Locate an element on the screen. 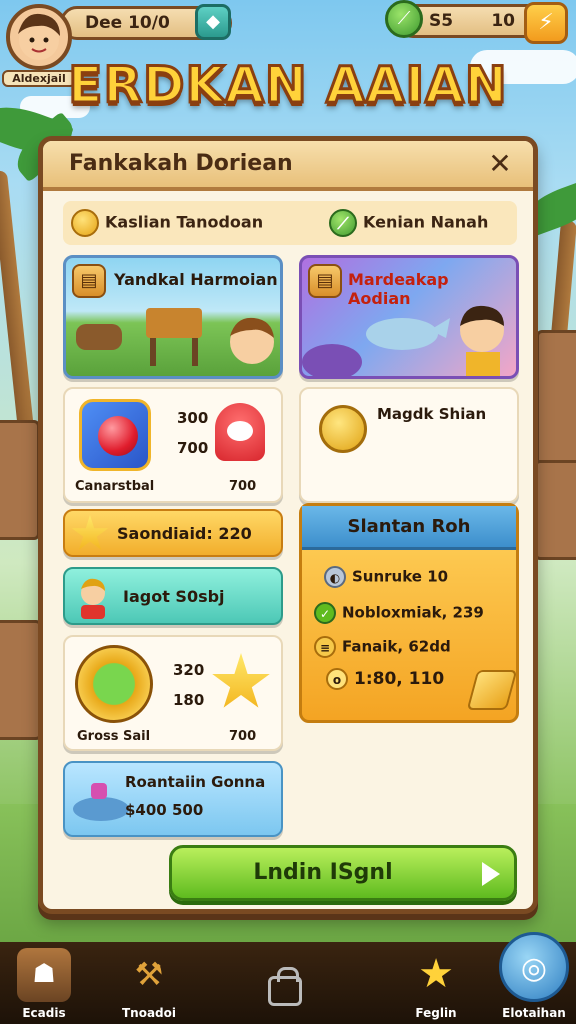 This screenshot has width=576, height=1024. currency-label: S5 is located at coordinates (441, 21).